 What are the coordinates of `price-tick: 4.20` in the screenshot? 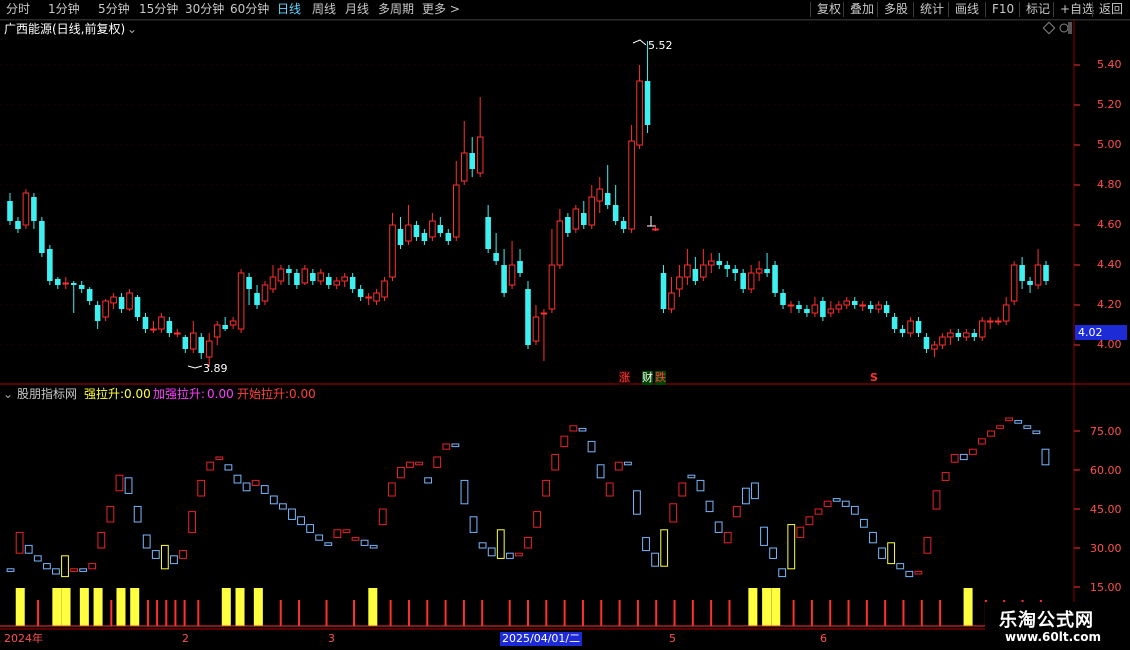 It's located at (1109, 304).